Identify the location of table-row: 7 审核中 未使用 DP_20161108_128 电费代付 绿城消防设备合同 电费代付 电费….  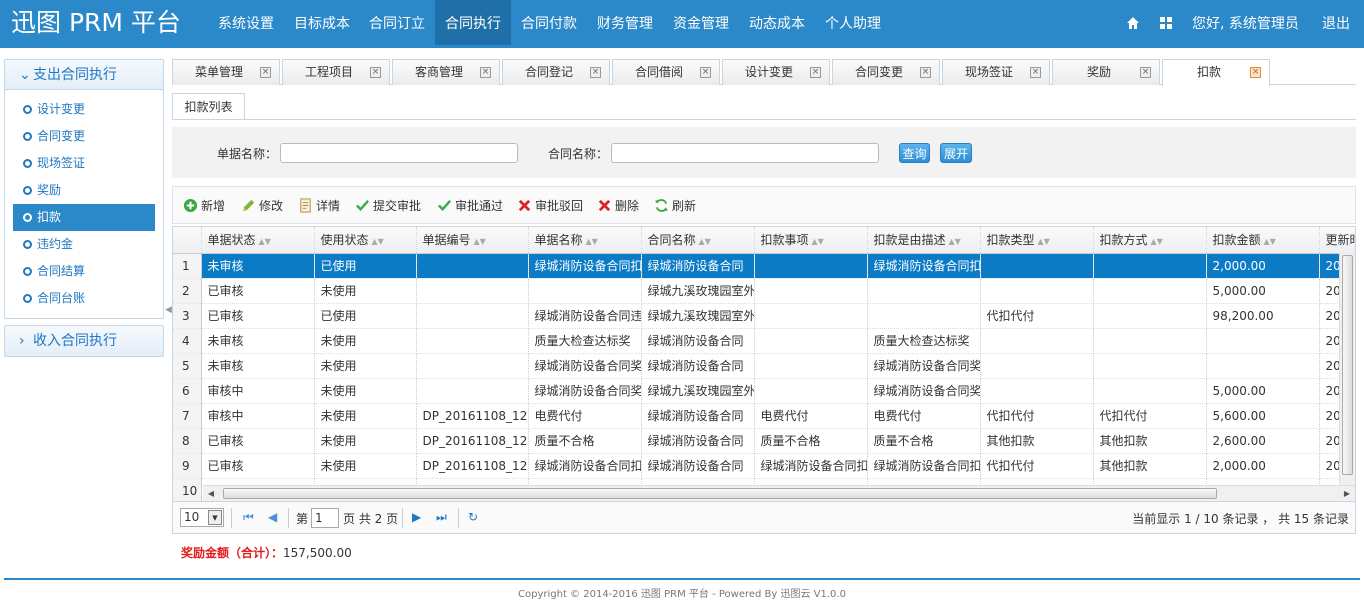
(764, 416).